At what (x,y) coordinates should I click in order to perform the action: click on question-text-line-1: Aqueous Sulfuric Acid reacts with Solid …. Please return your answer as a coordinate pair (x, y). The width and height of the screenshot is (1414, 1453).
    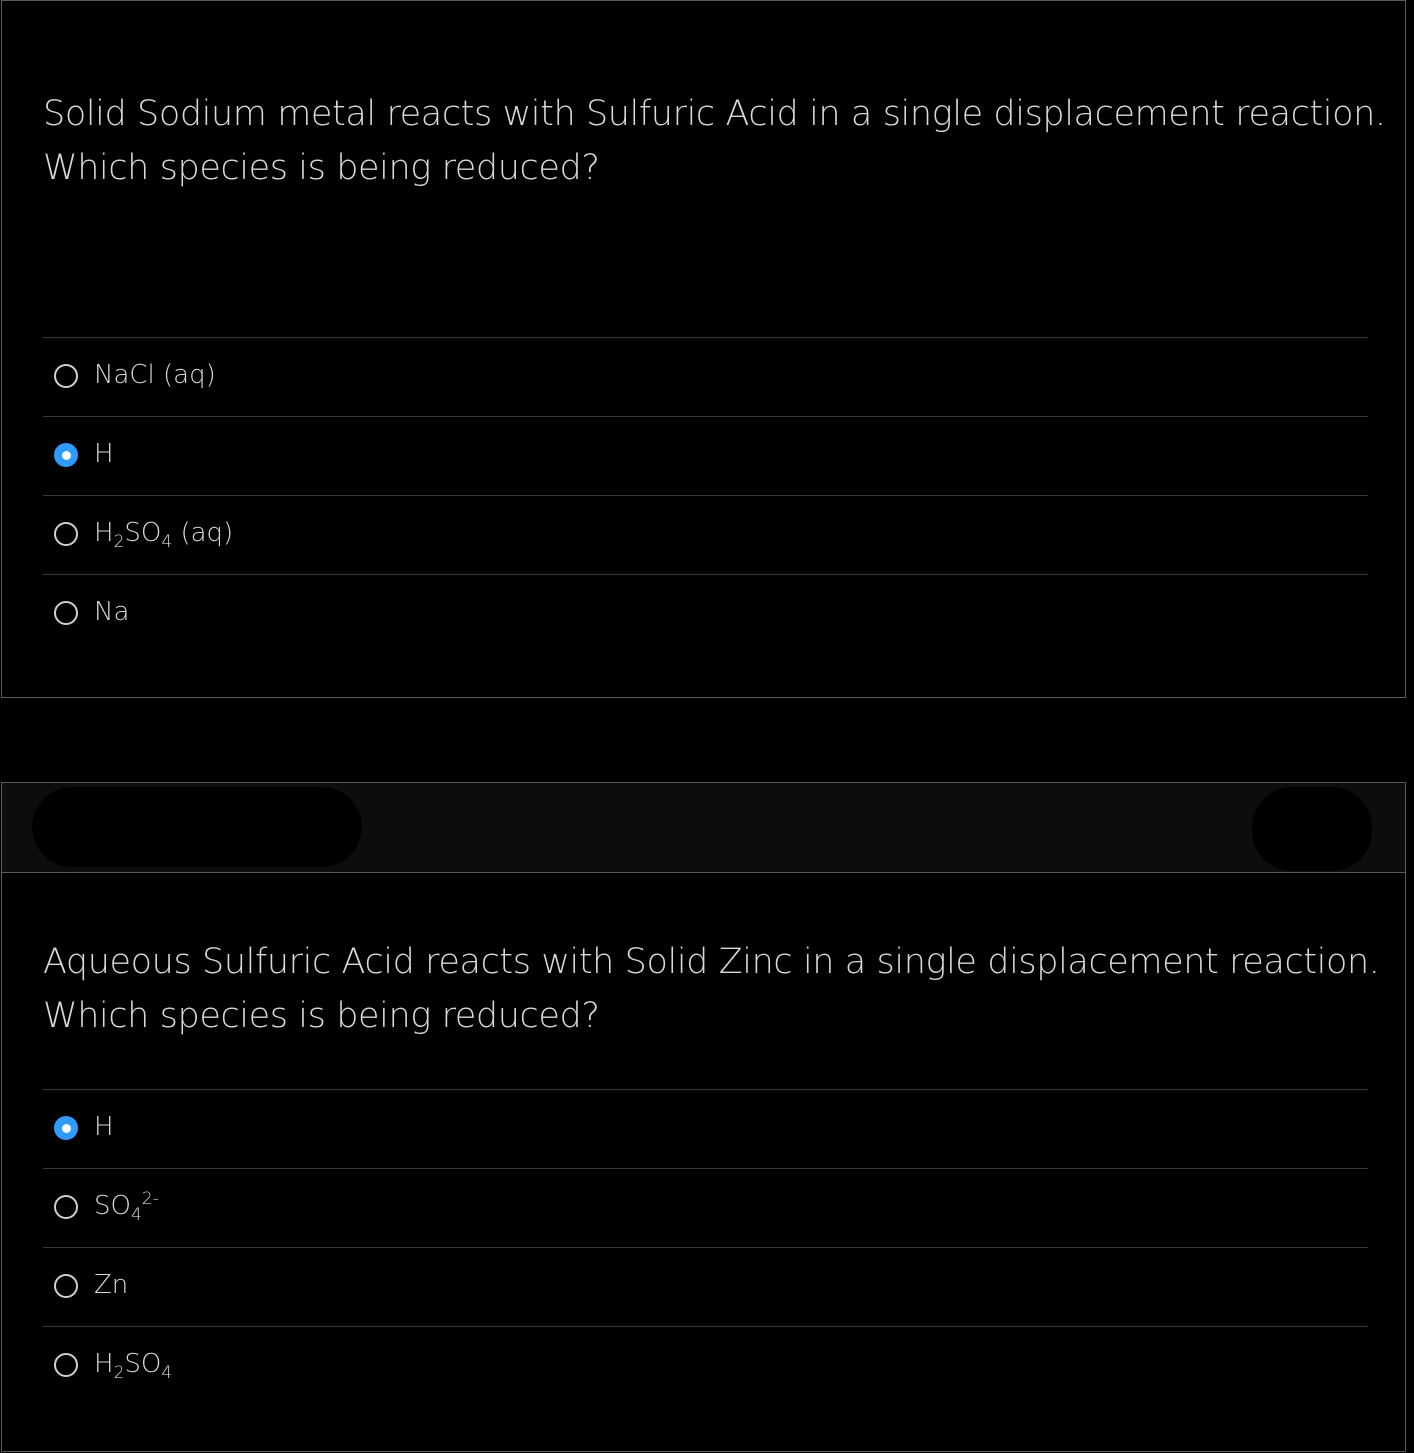
    Looking at the image, I should click on (711, 962).